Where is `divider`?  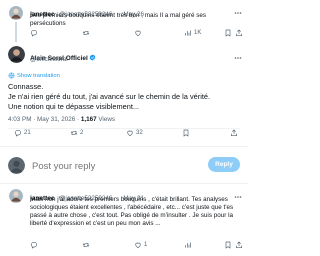
divider is located at coordinates (124, 128).